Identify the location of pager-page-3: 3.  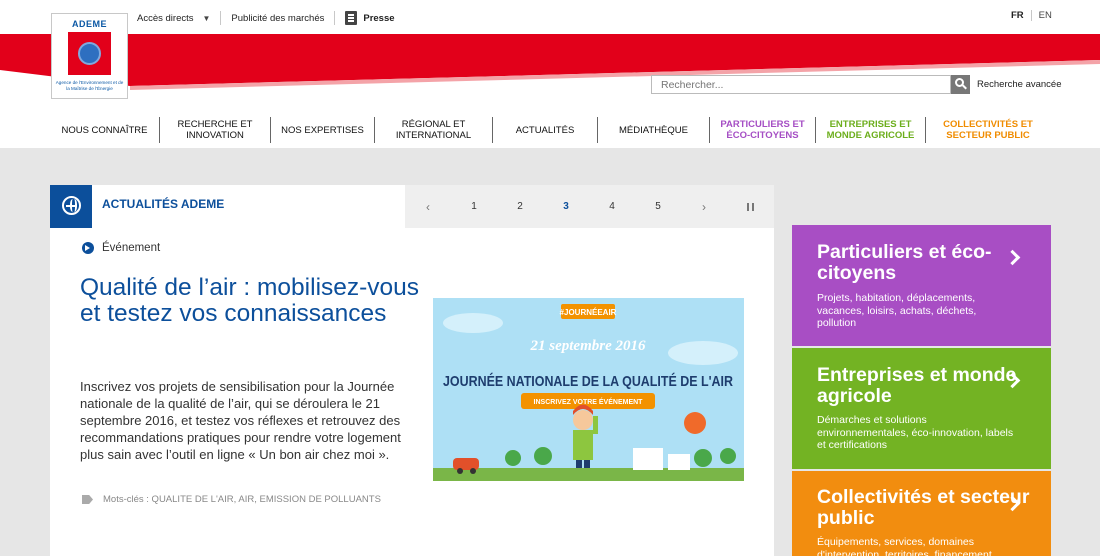
(566, 206).